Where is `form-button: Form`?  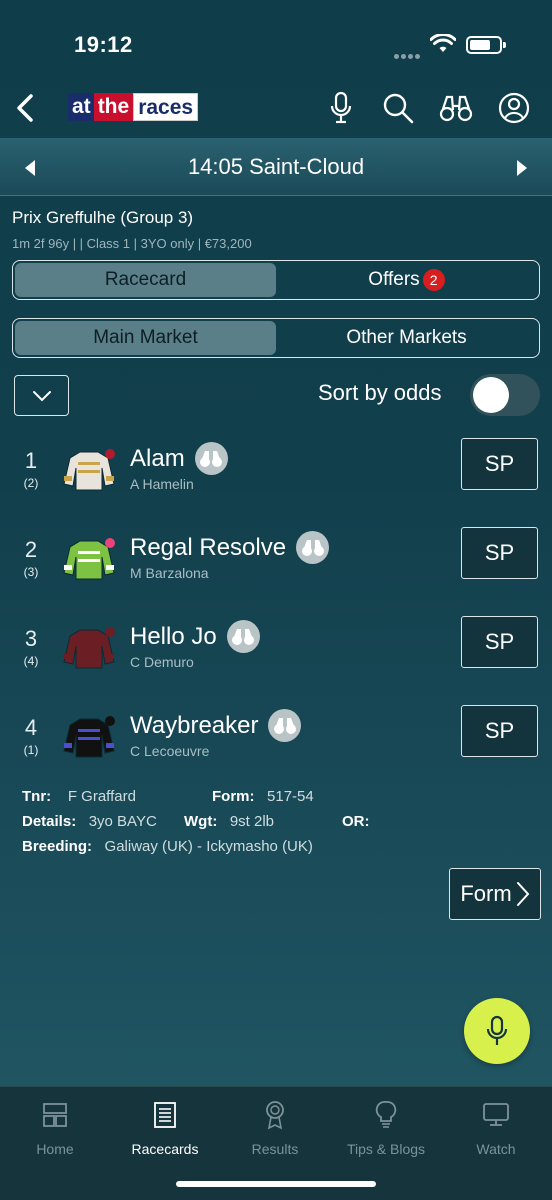 form-button: Form is located at coordinates (495, 894).